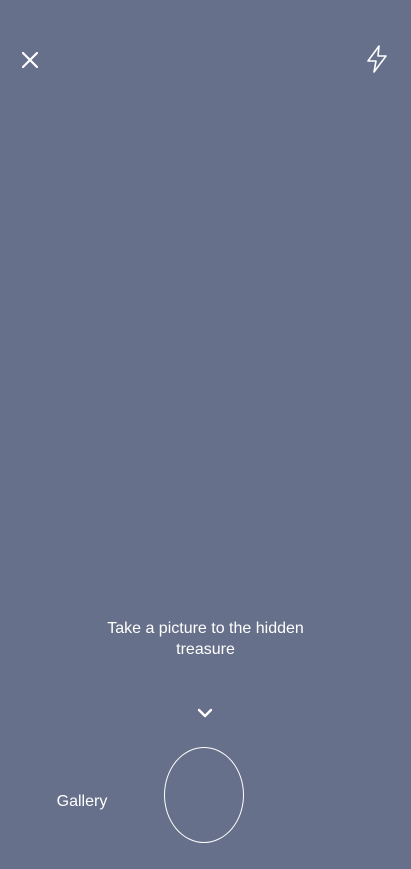 The width and height of the screenshot is (411, 869). What do you see at coordinates (205, 639) in the screenshot?
I see `capture-hint-text: Take a picture to the hidden treasure` at bounding box center [205, 639].